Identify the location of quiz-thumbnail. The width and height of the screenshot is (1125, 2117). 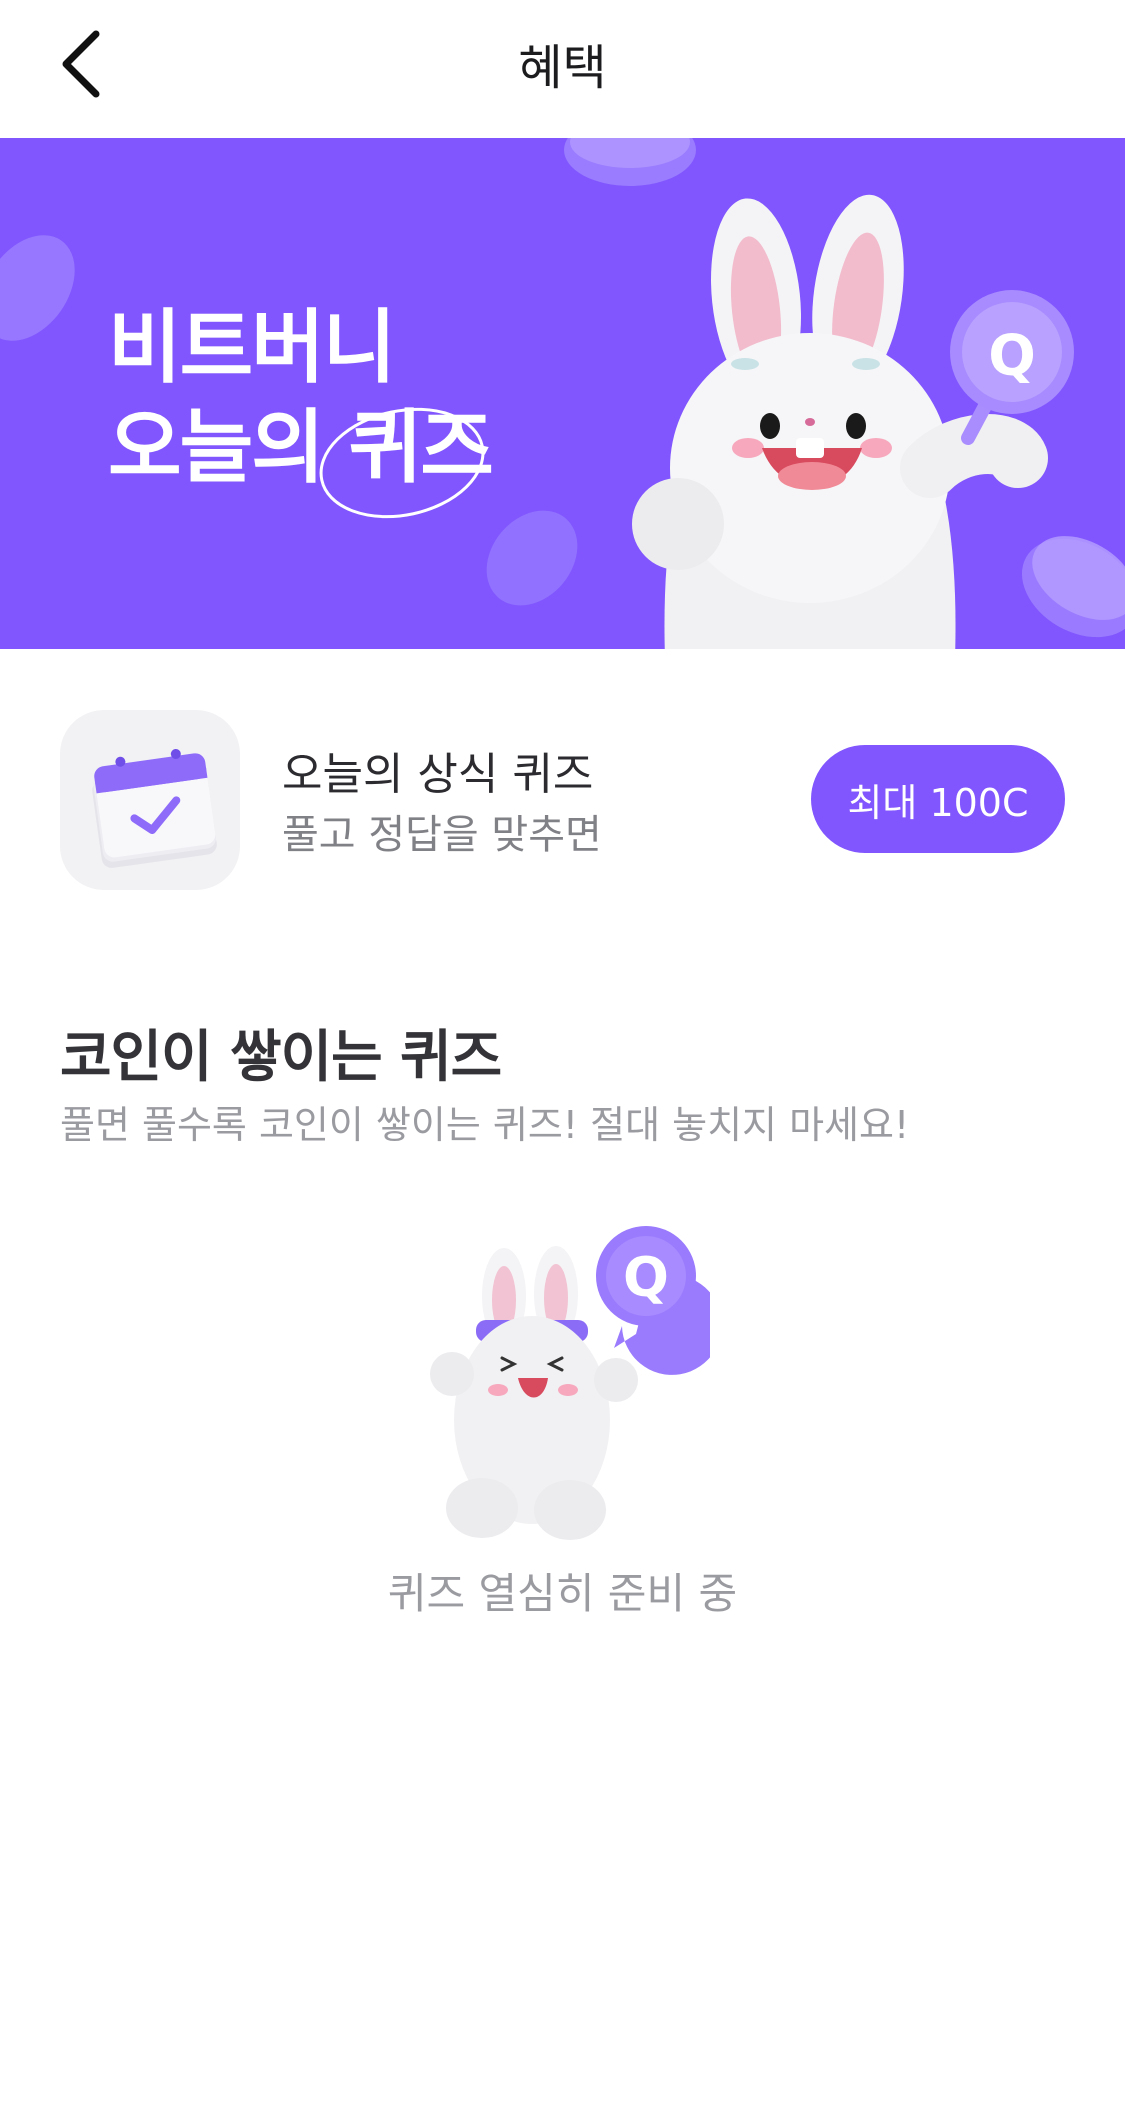
(150, 800).